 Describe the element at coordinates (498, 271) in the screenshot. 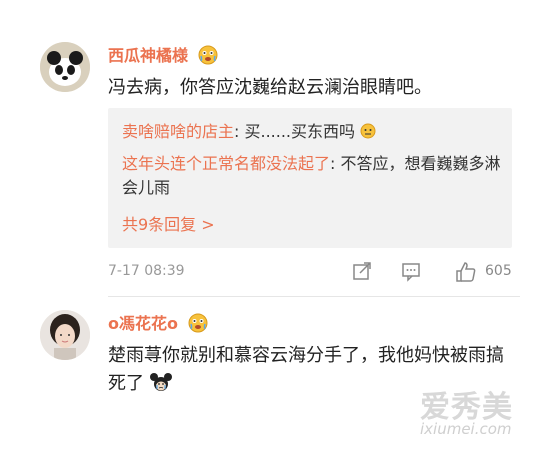

I see `like-count: 605` at that location.